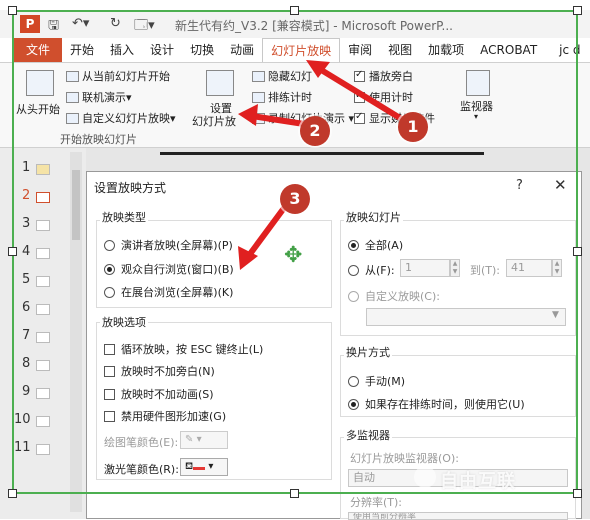 The height and width of the screenshot is (520, 590). Describe the element at coordinates (315, 131) in the screenshot. I see `step-badge-2: 2` at that location.